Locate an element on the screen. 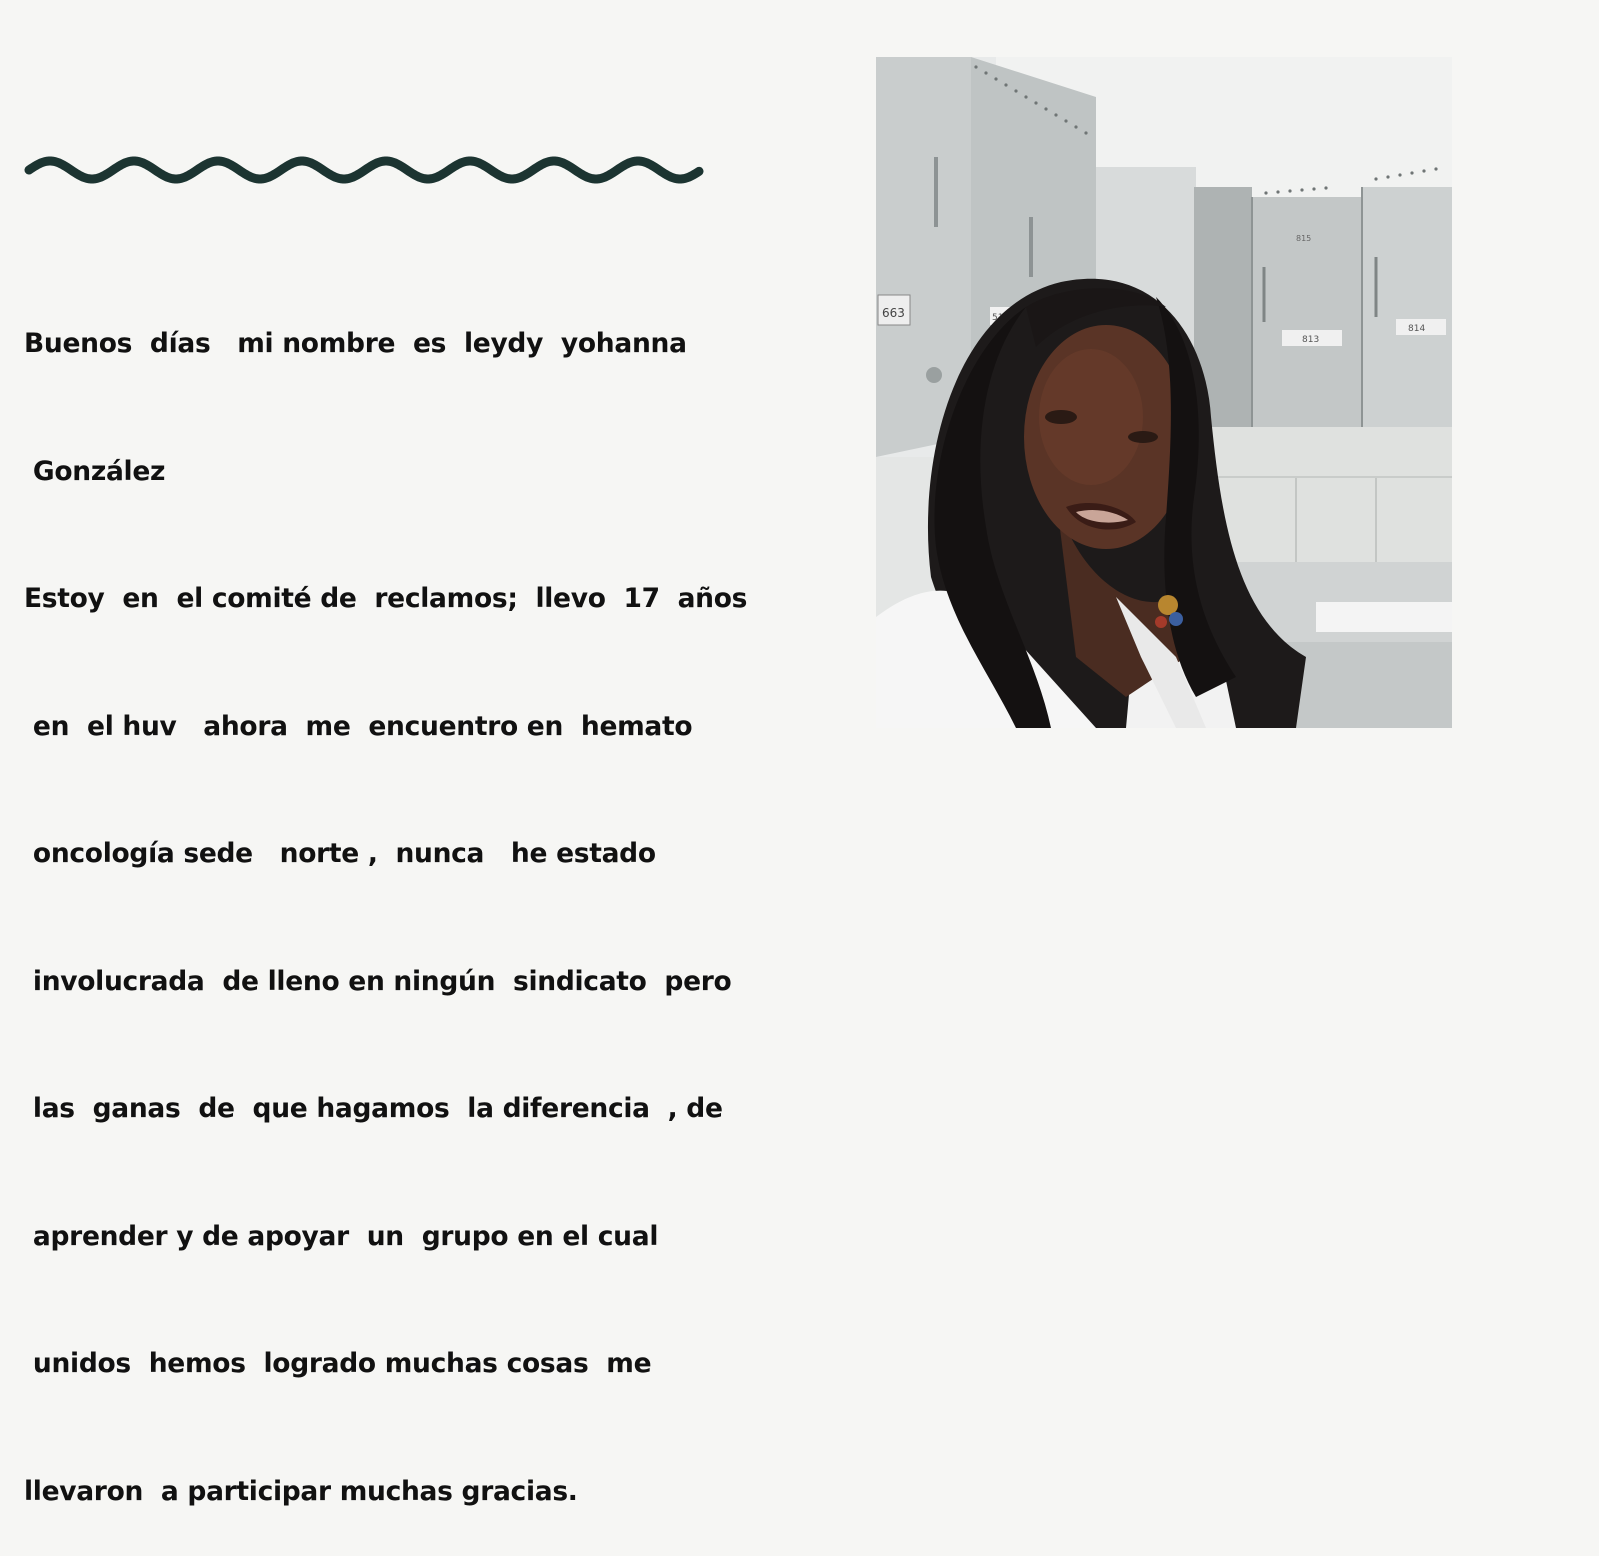 This screenshot has height=1556, width=1599. intro-line: oncología sede norte , nunca he estado is located at coordinates (340, 853).